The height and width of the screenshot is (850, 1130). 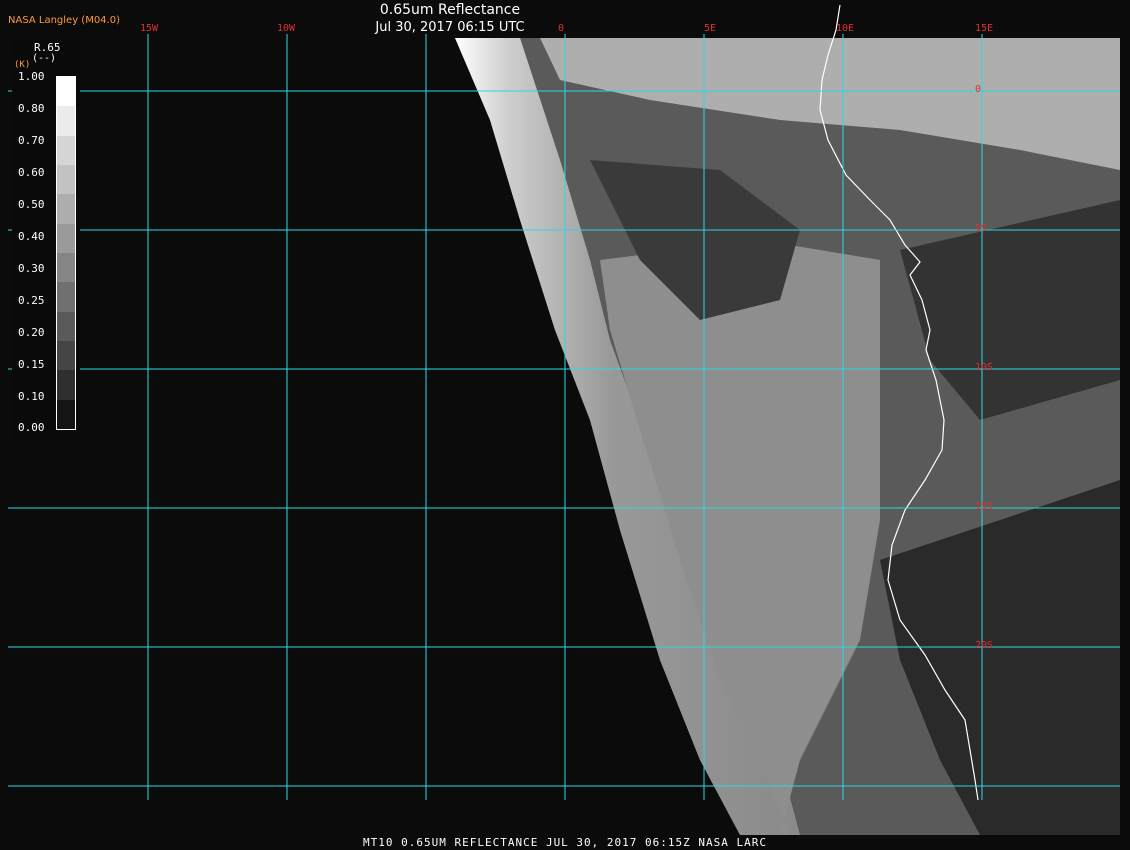 I want to click on lon-label-15w: 15W, so click(x=149, y=28).